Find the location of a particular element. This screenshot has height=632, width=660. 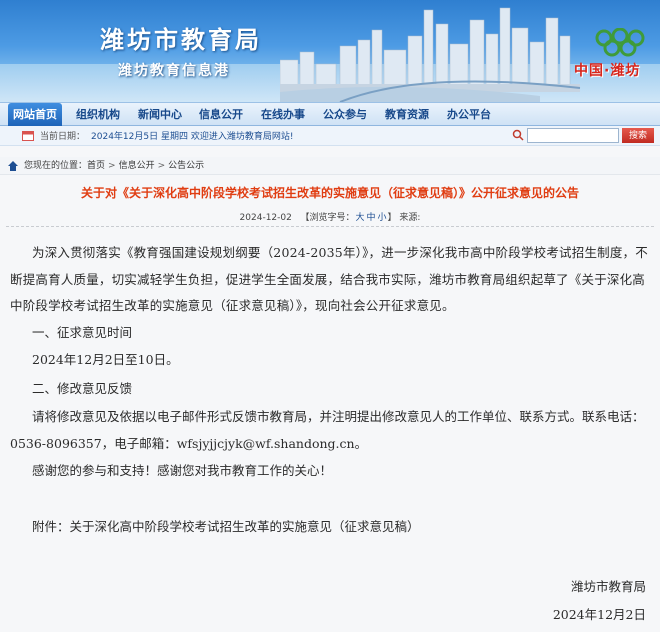

current-date: 当前日期： 2024年12月5日 星期四 欢迎进入潍坊教育局网站! is located at coordinates (166, 135).